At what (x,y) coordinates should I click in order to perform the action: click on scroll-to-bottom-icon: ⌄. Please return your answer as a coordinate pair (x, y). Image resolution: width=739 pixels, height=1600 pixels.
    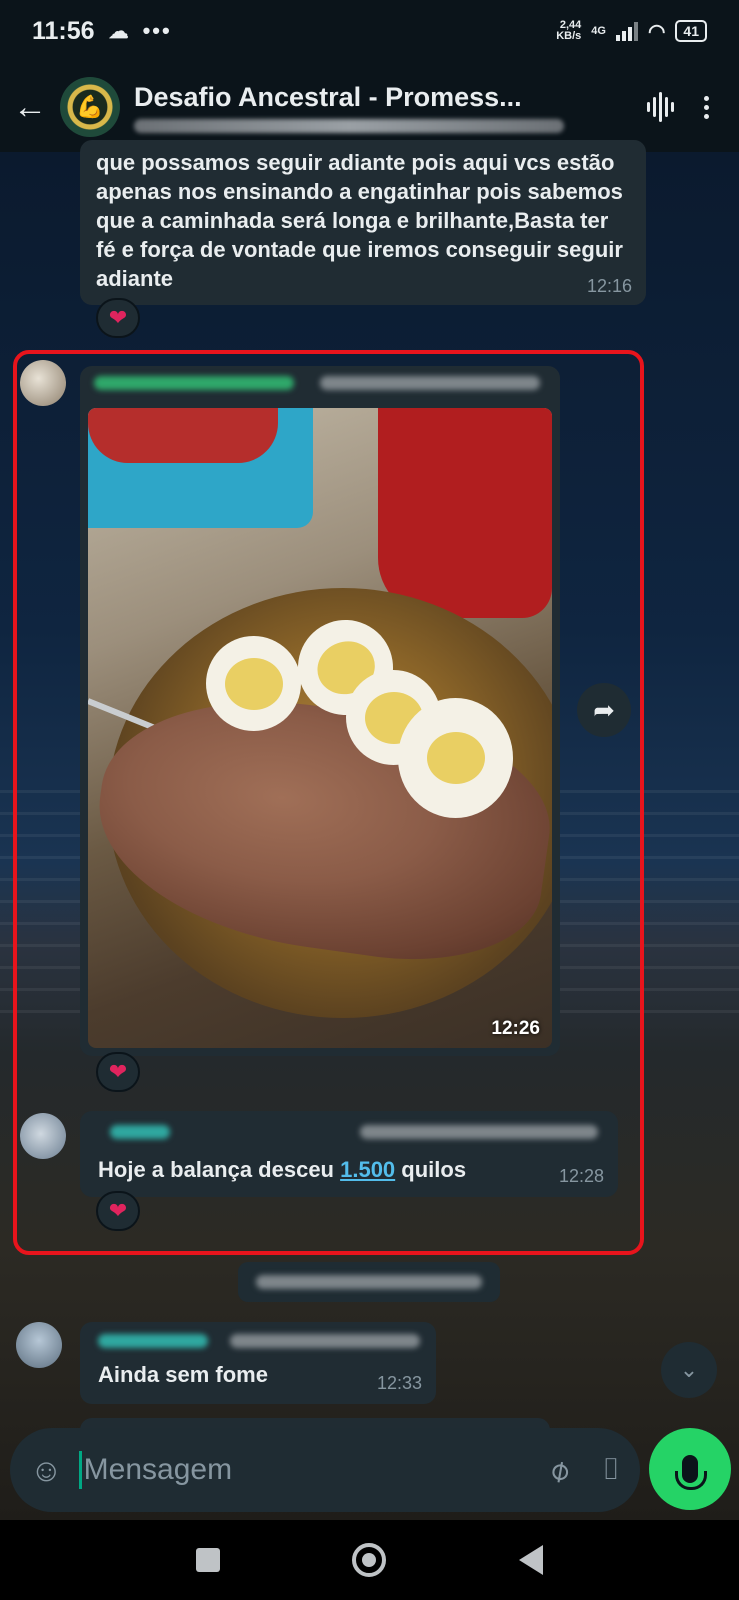
    Looking at the image, I should click on (689, 1370).